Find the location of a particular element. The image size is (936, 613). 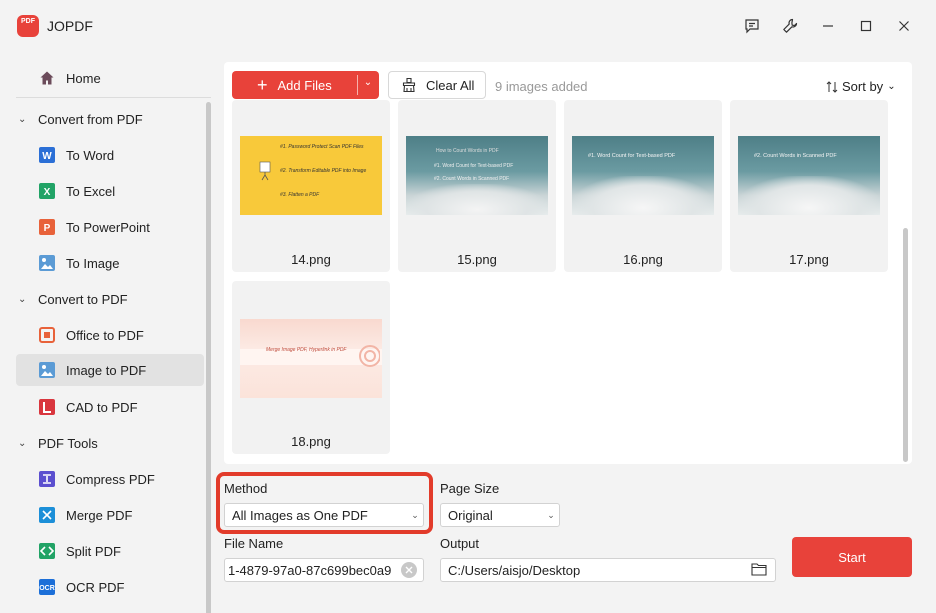

group-label: Convert from PDF is located at coordinates (90, 119).